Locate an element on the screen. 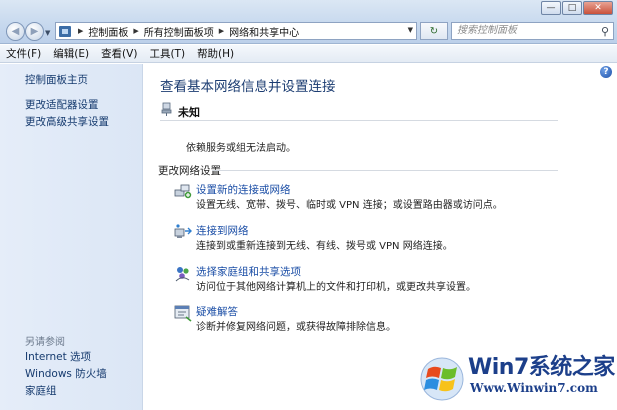 The image size is (617, 410). sidebar-item-firewall: Windows 防火墙 is located at coordinates (66, 373).